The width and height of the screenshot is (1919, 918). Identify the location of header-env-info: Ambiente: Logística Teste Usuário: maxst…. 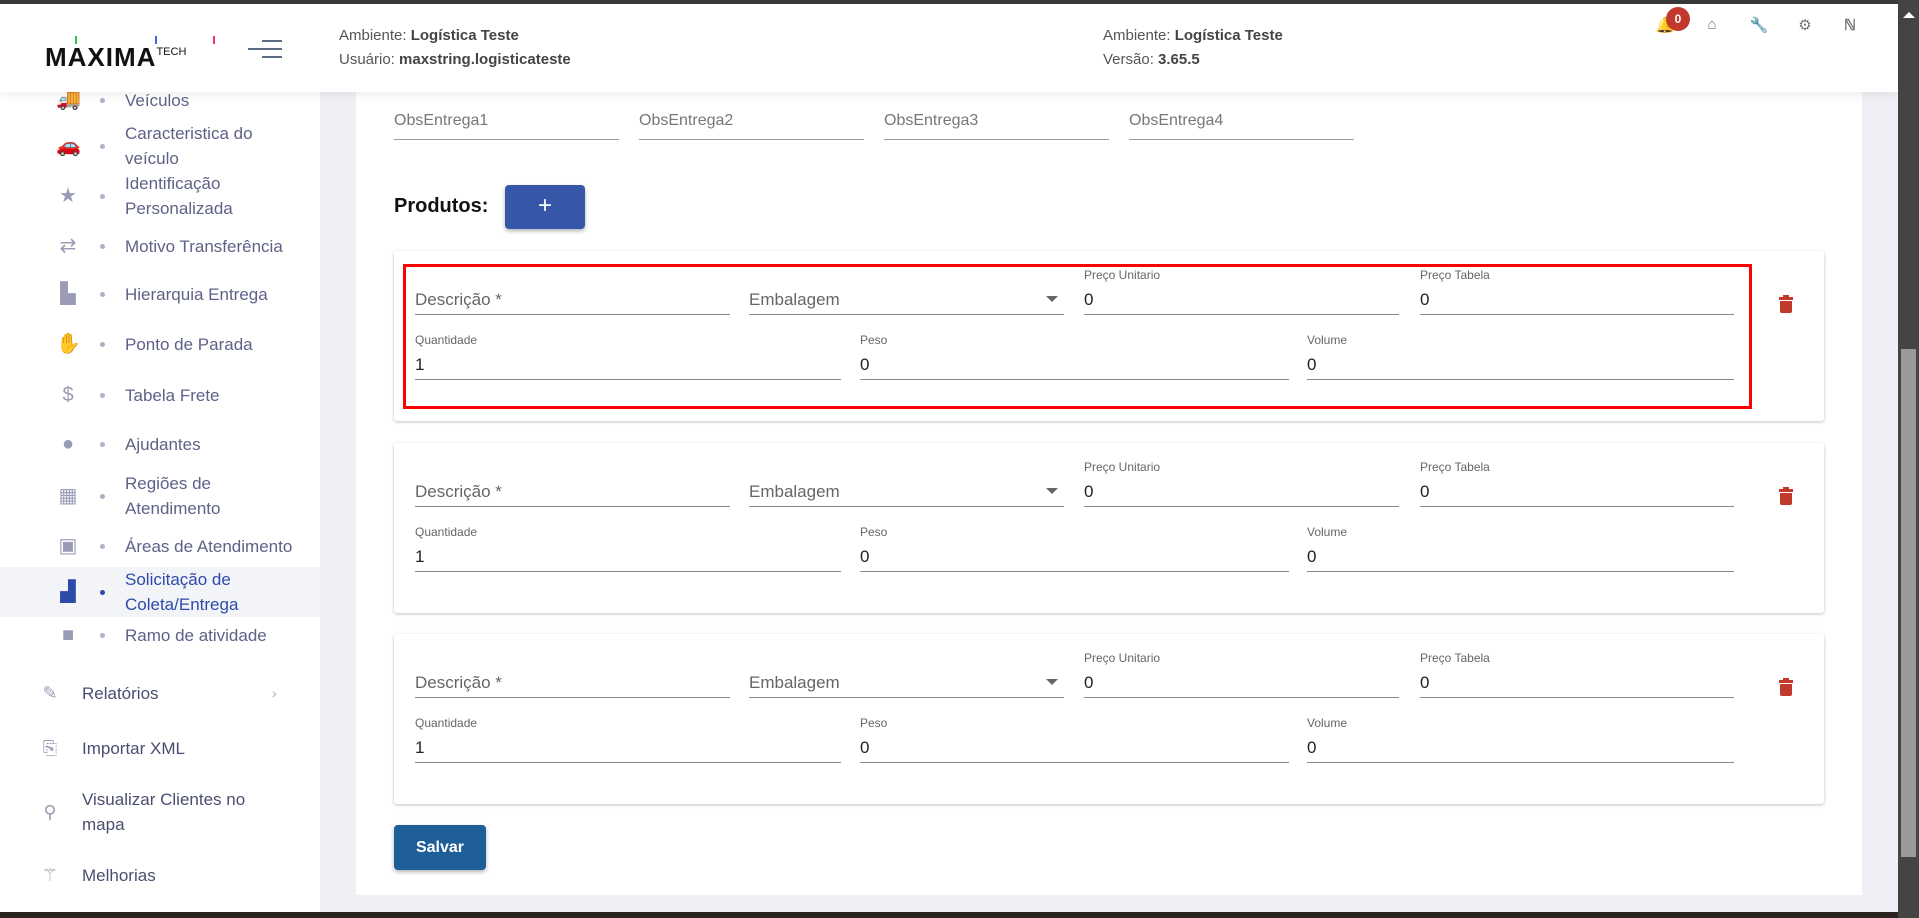
(455, 48).